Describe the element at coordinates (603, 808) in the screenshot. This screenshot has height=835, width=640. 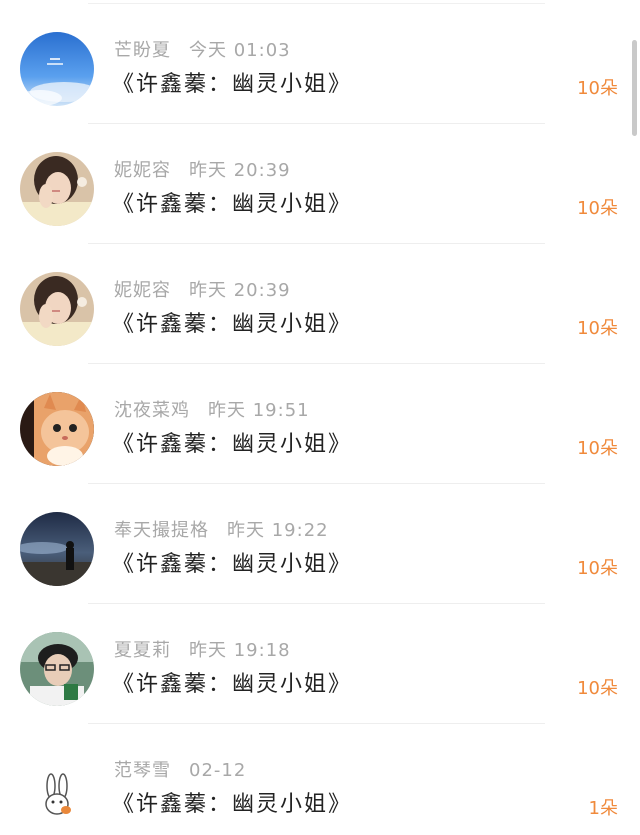
I see `gift-amount: 1朵` at that location.